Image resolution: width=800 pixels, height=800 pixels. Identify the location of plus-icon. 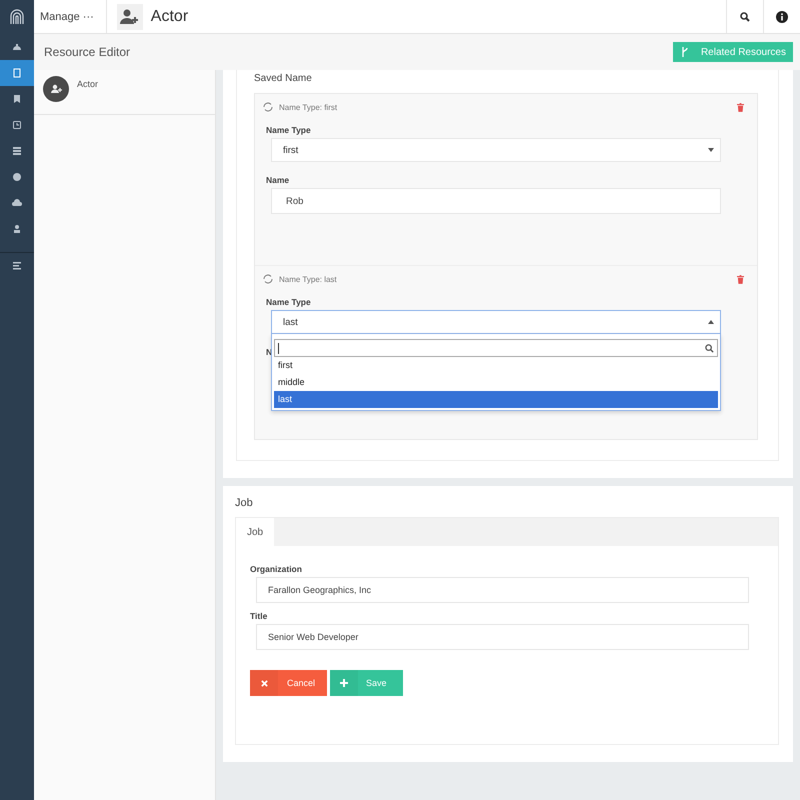
(344, 683).